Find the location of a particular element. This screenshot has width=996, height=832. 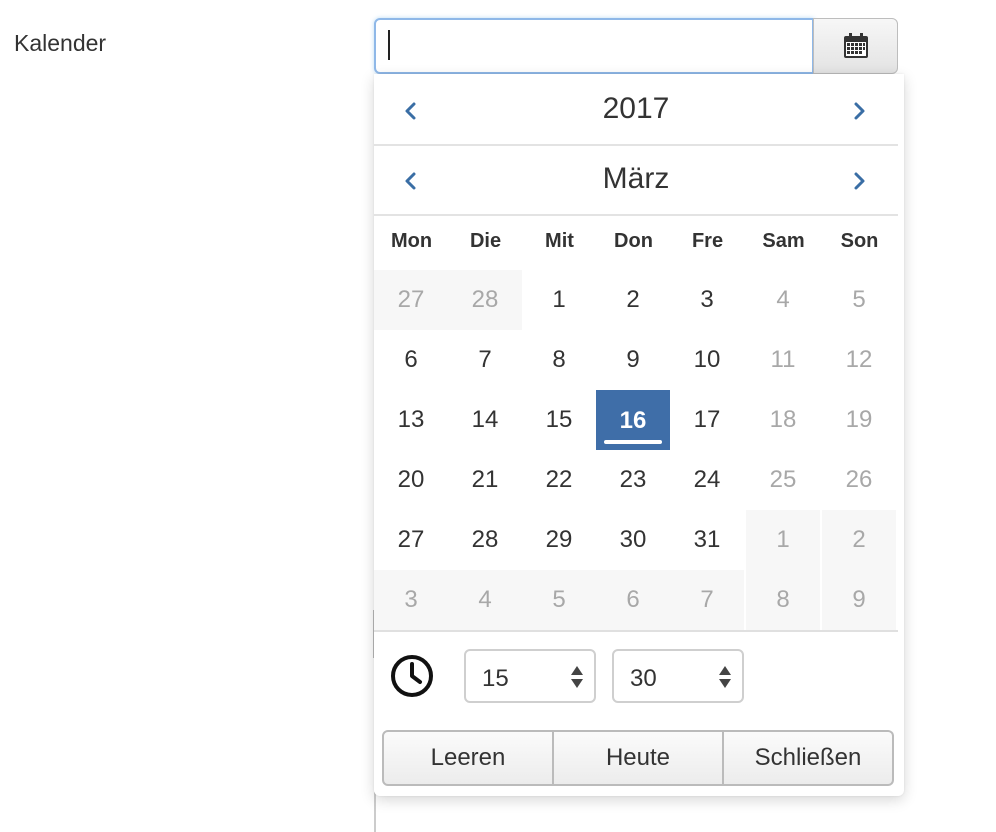

weekday-label: Don is located at coordinates (633, 241).